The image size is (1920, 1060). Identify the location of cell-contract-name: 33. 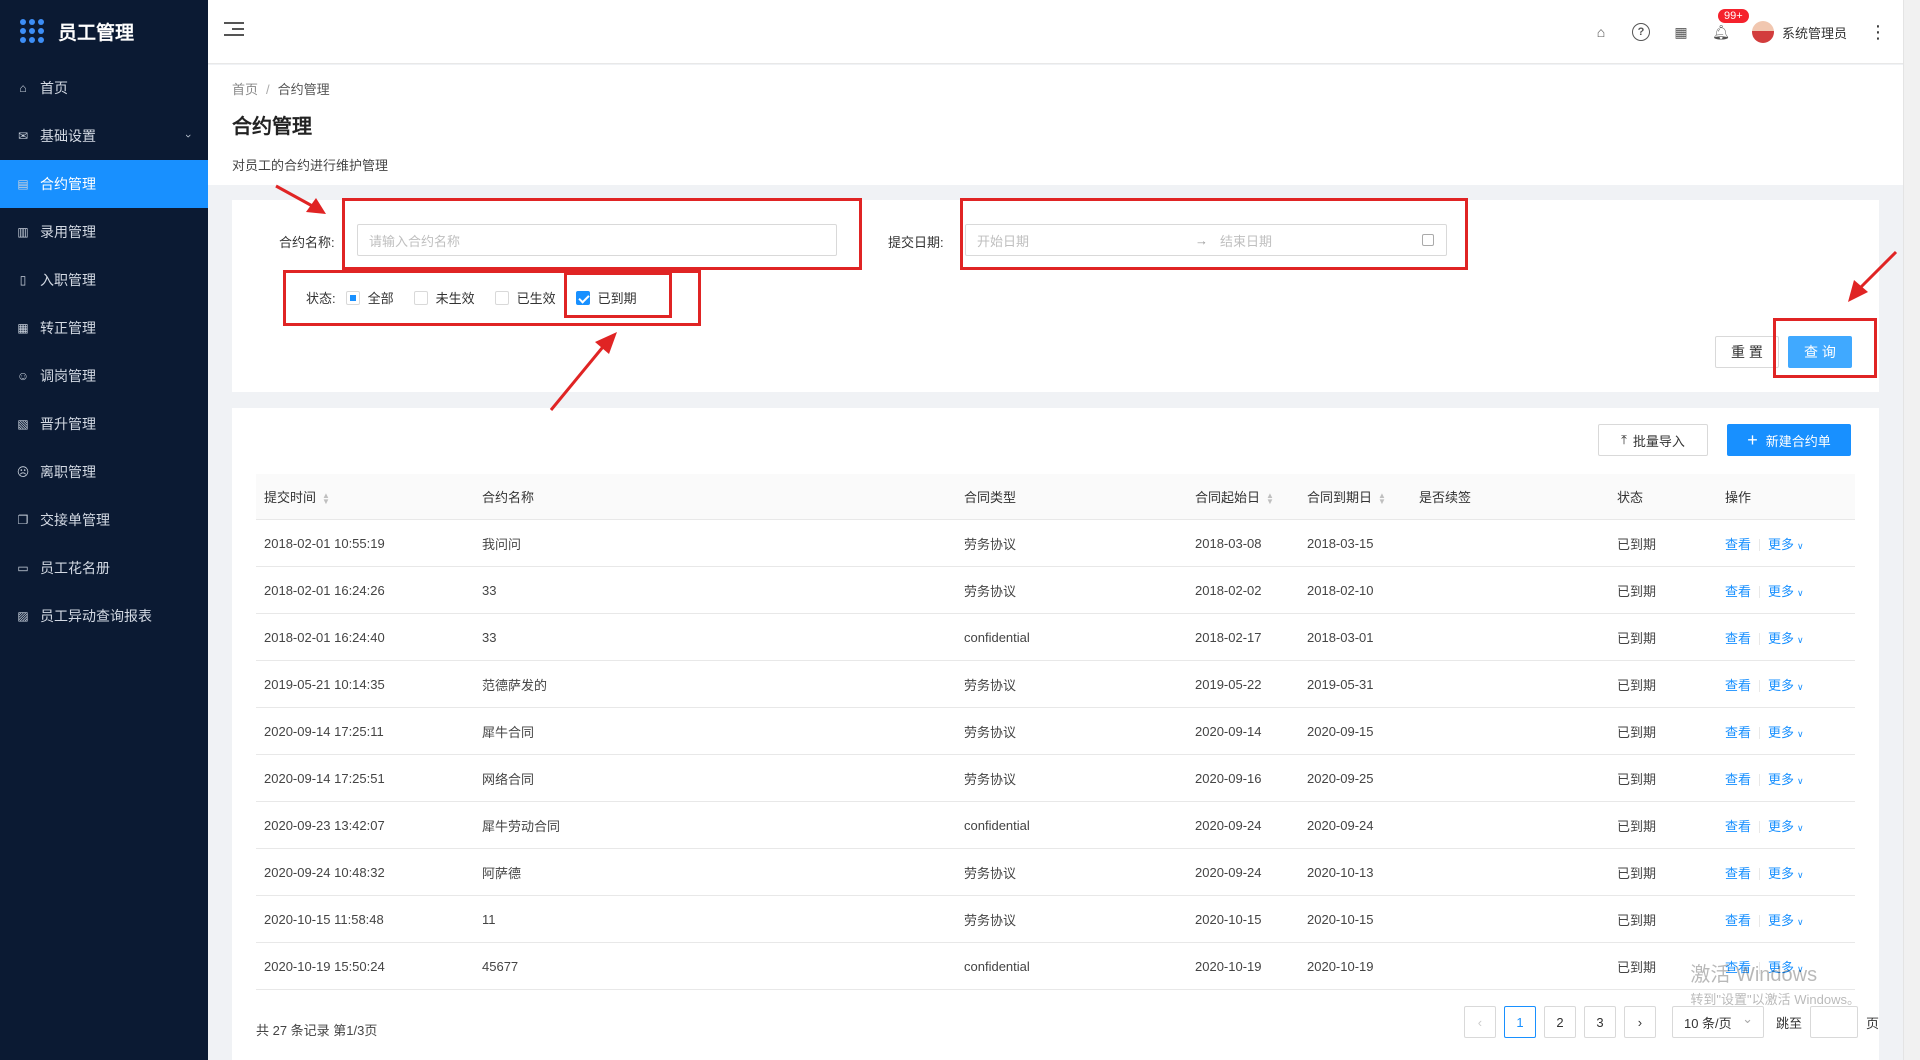
(489, 637).